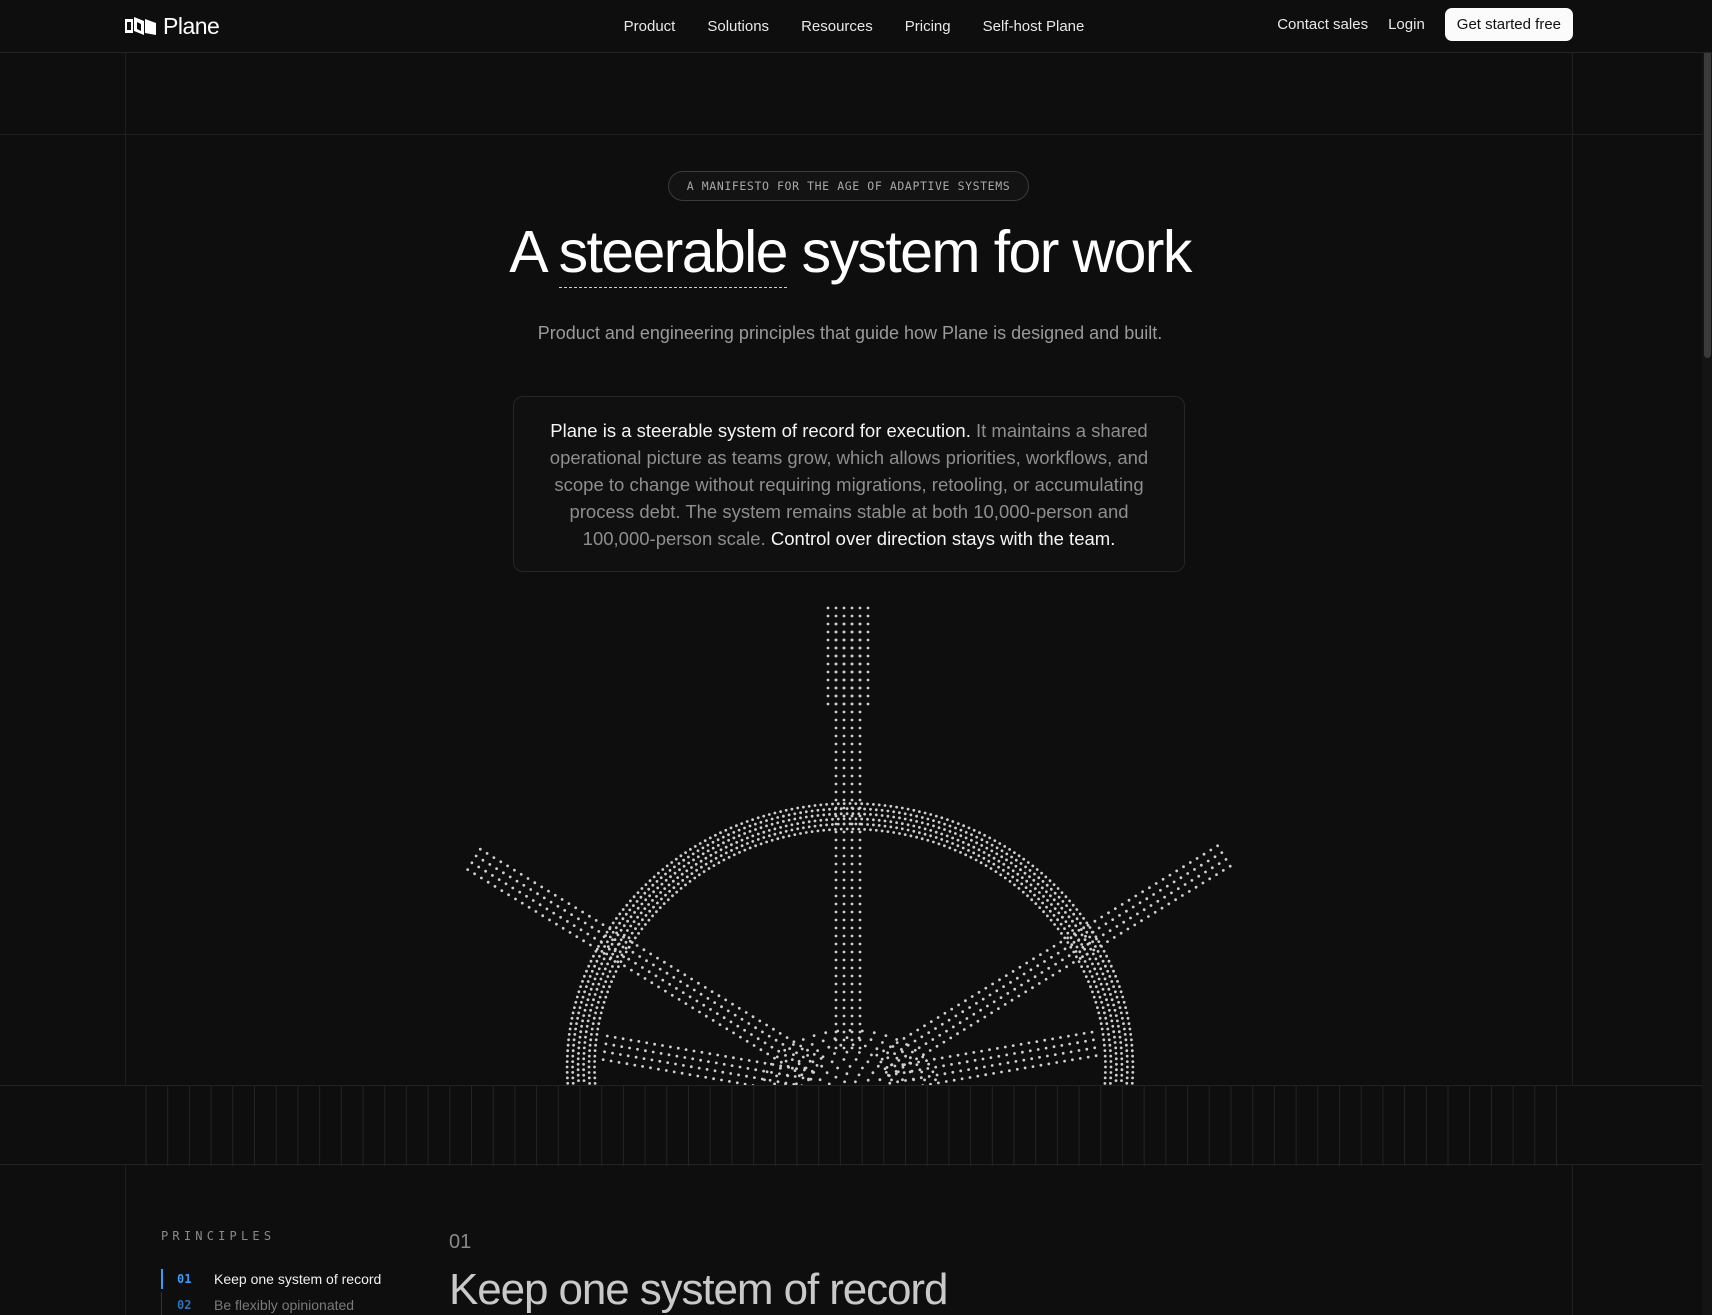 The width and height of the screenshot is (1712, 1315). Describe the element at coordinates (172, 26) in the screenshot. I see `brand-logo: Plane` at that location.